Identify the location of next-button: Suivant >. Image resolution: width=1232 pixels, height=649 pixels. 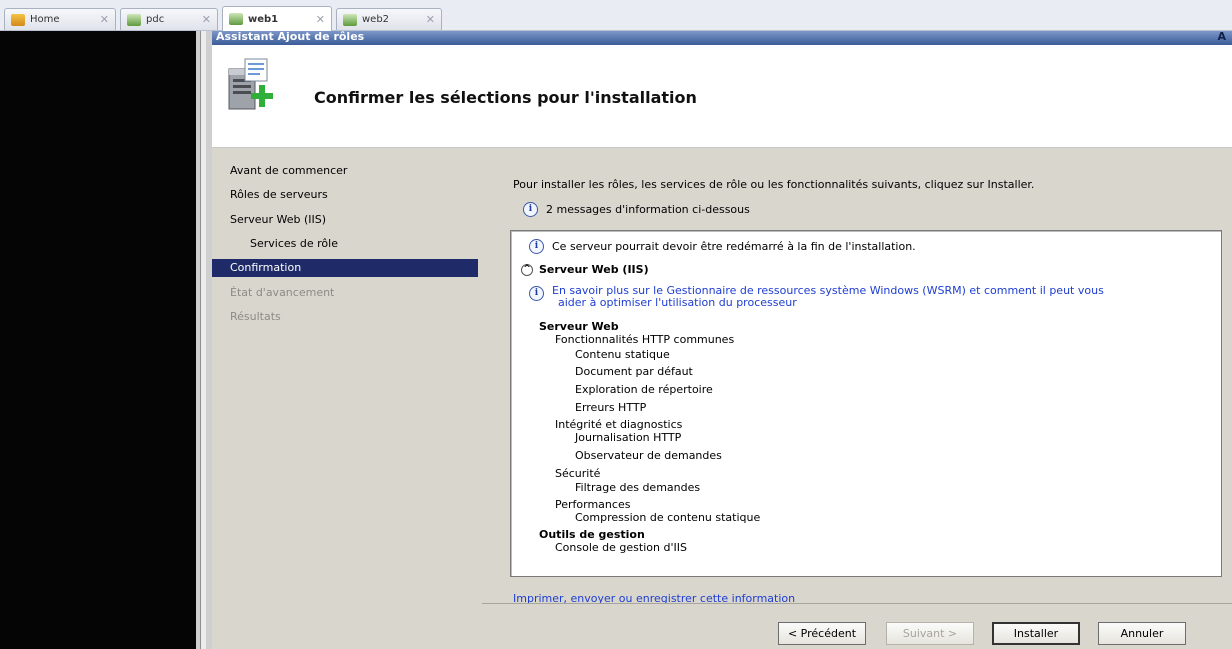
(930, 633).